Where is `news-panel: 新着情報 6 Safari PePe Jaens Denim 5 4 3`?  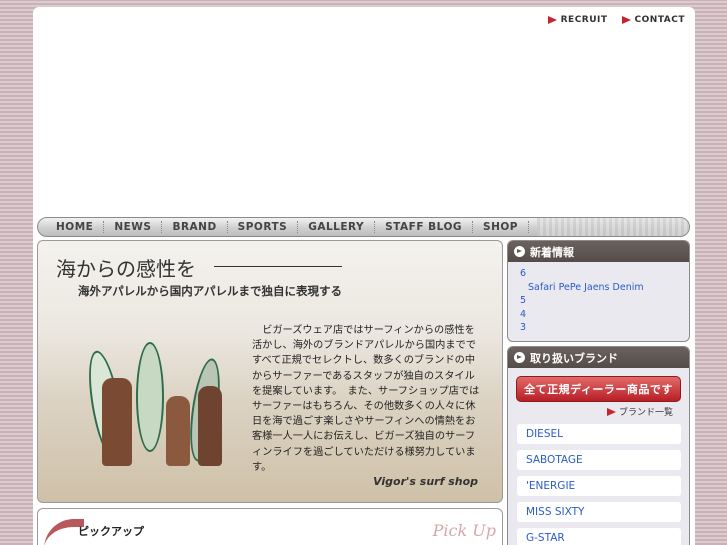
news-panel: 新着情報 6 Safari PePe Jaens Denim 5 4 3 is located at coordinates (598, 291).